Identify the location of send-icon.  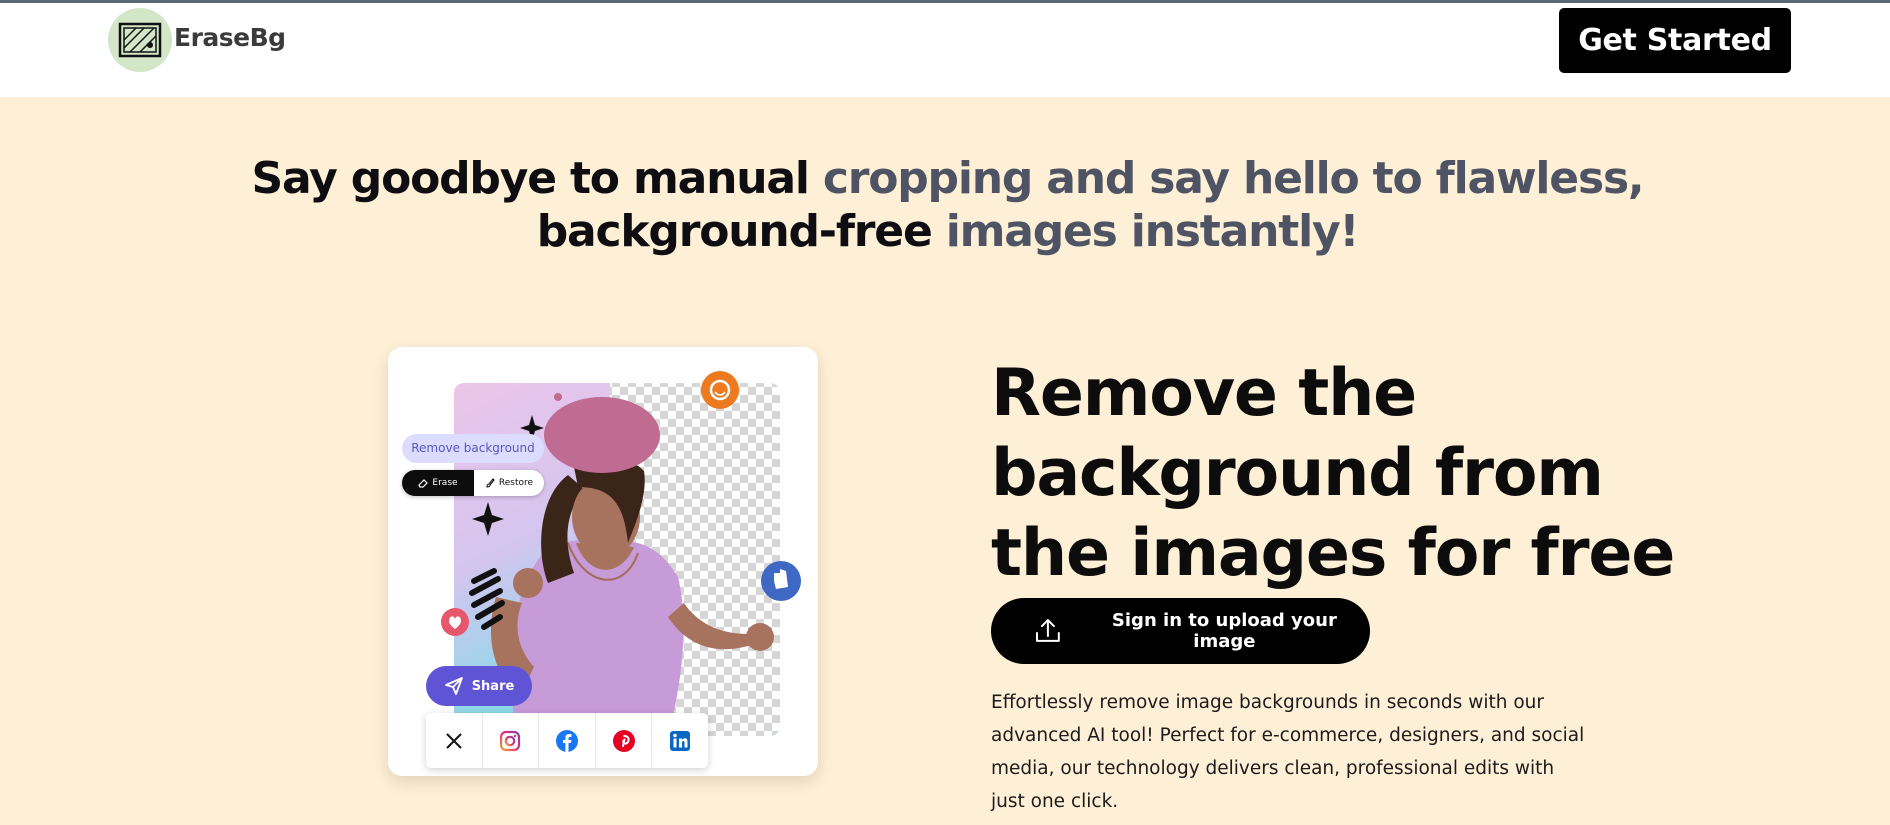
(453, 686).